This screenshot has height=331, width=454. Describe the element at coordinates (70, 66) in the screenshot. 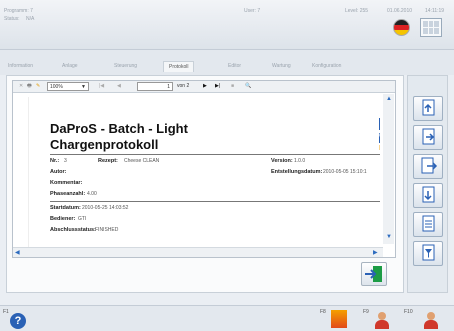

I see `tab-anlage: Anlage` at that location.